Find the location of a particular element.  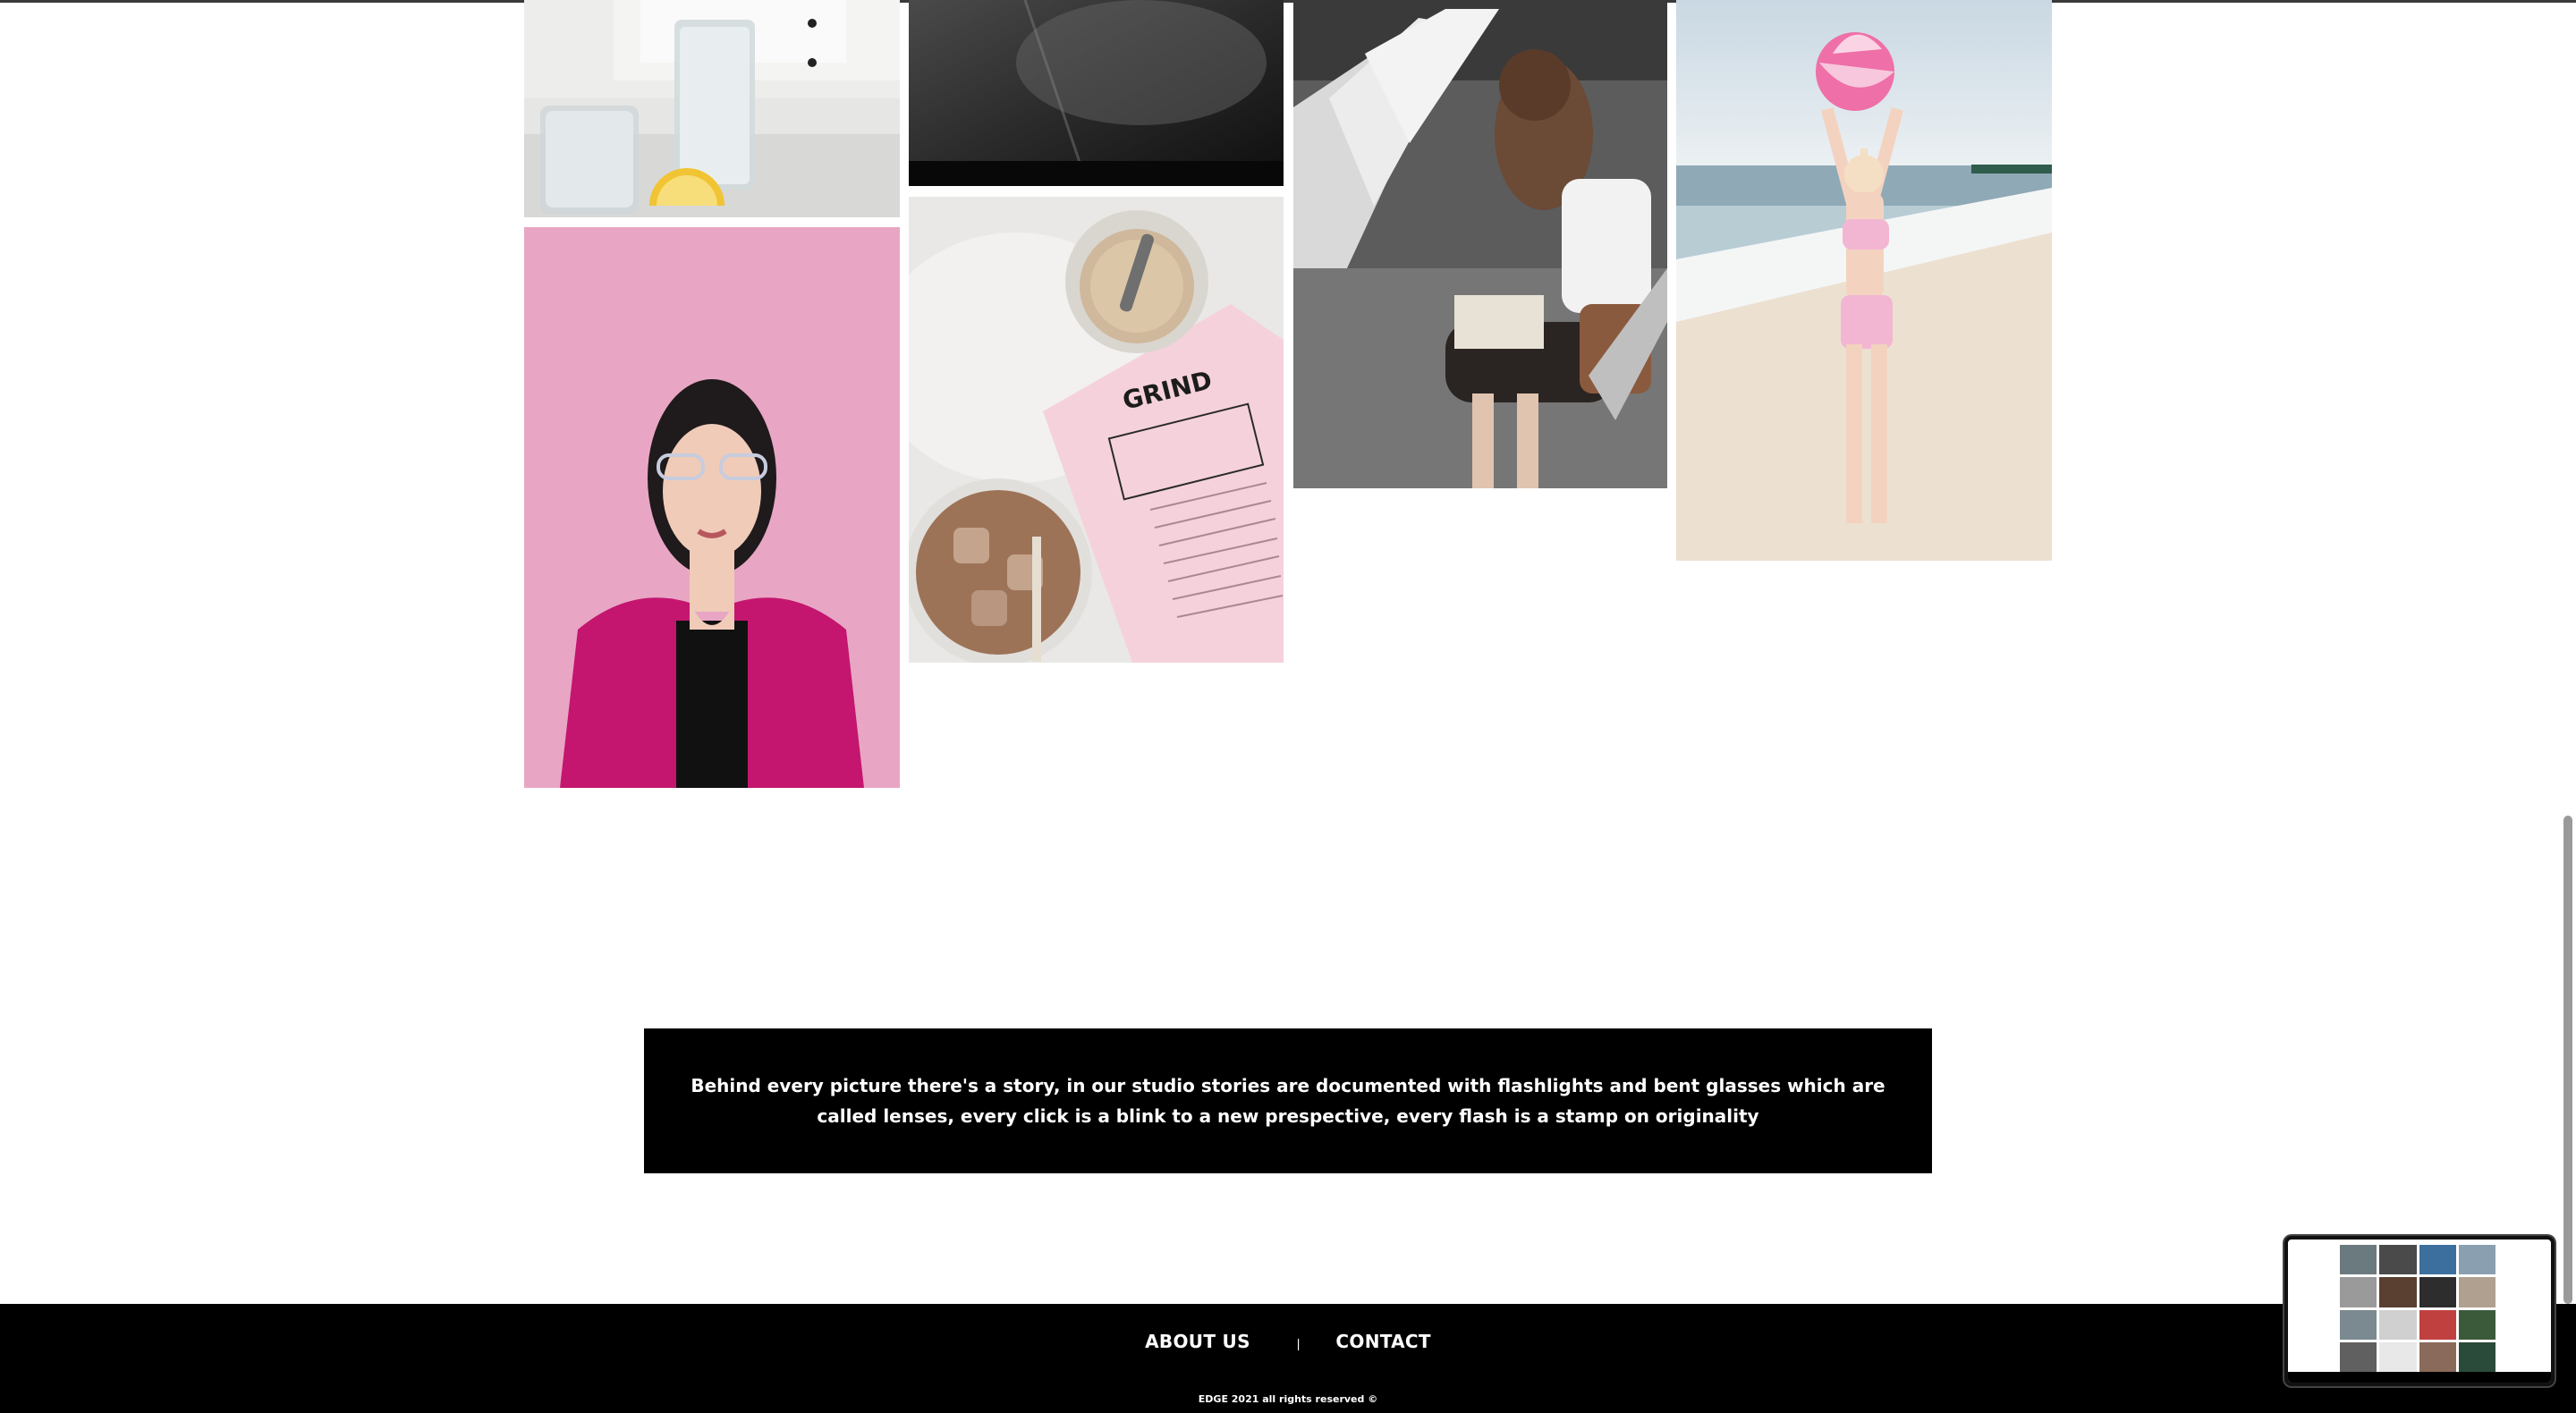

beach-ball-woman-photo is located at coordinates (1864, 280).